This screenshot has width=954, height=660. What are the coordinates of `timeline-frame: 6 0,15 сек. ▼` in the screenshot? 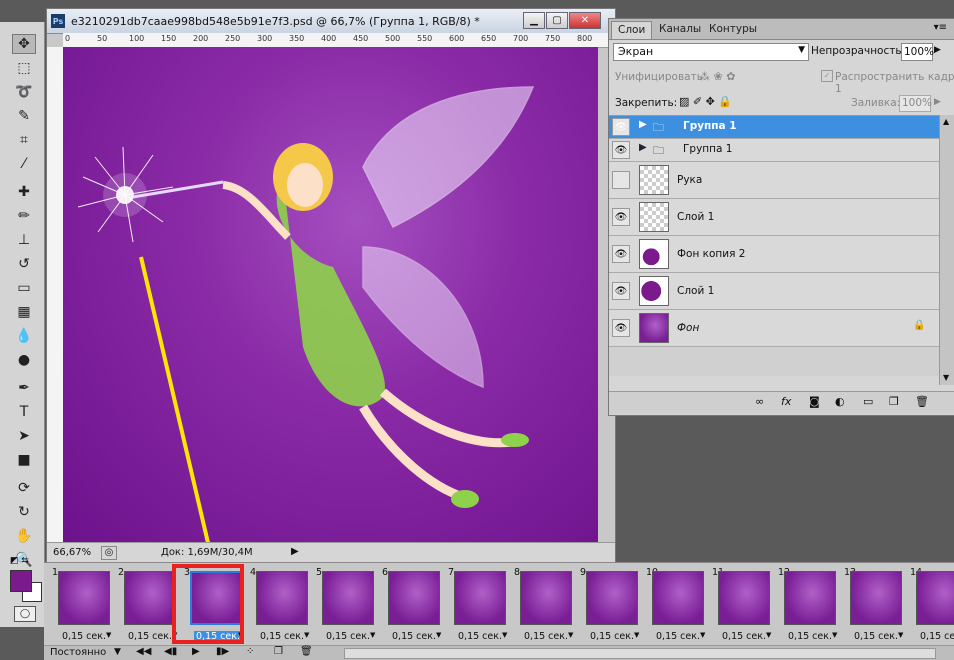 It's located at (411, 606).